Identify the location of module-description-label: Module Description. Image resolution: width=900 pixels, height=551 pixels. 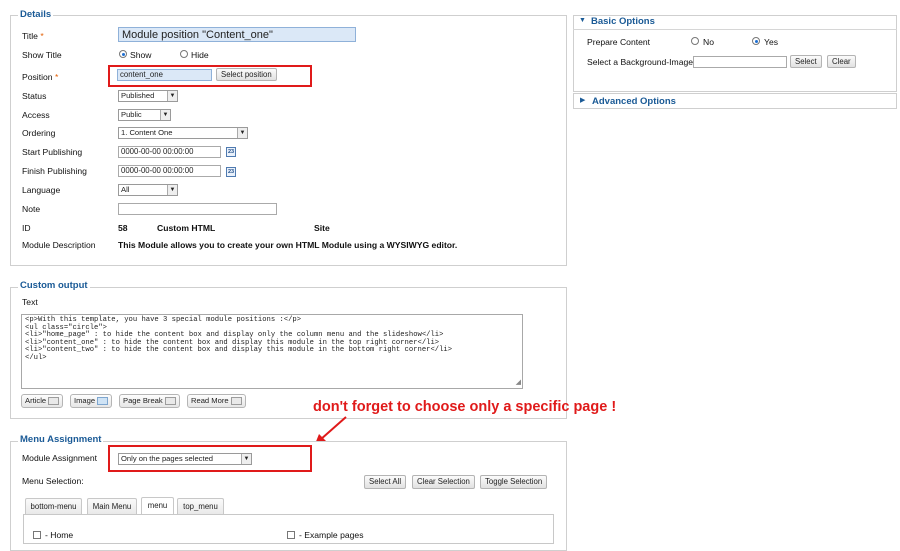
(59, 245).